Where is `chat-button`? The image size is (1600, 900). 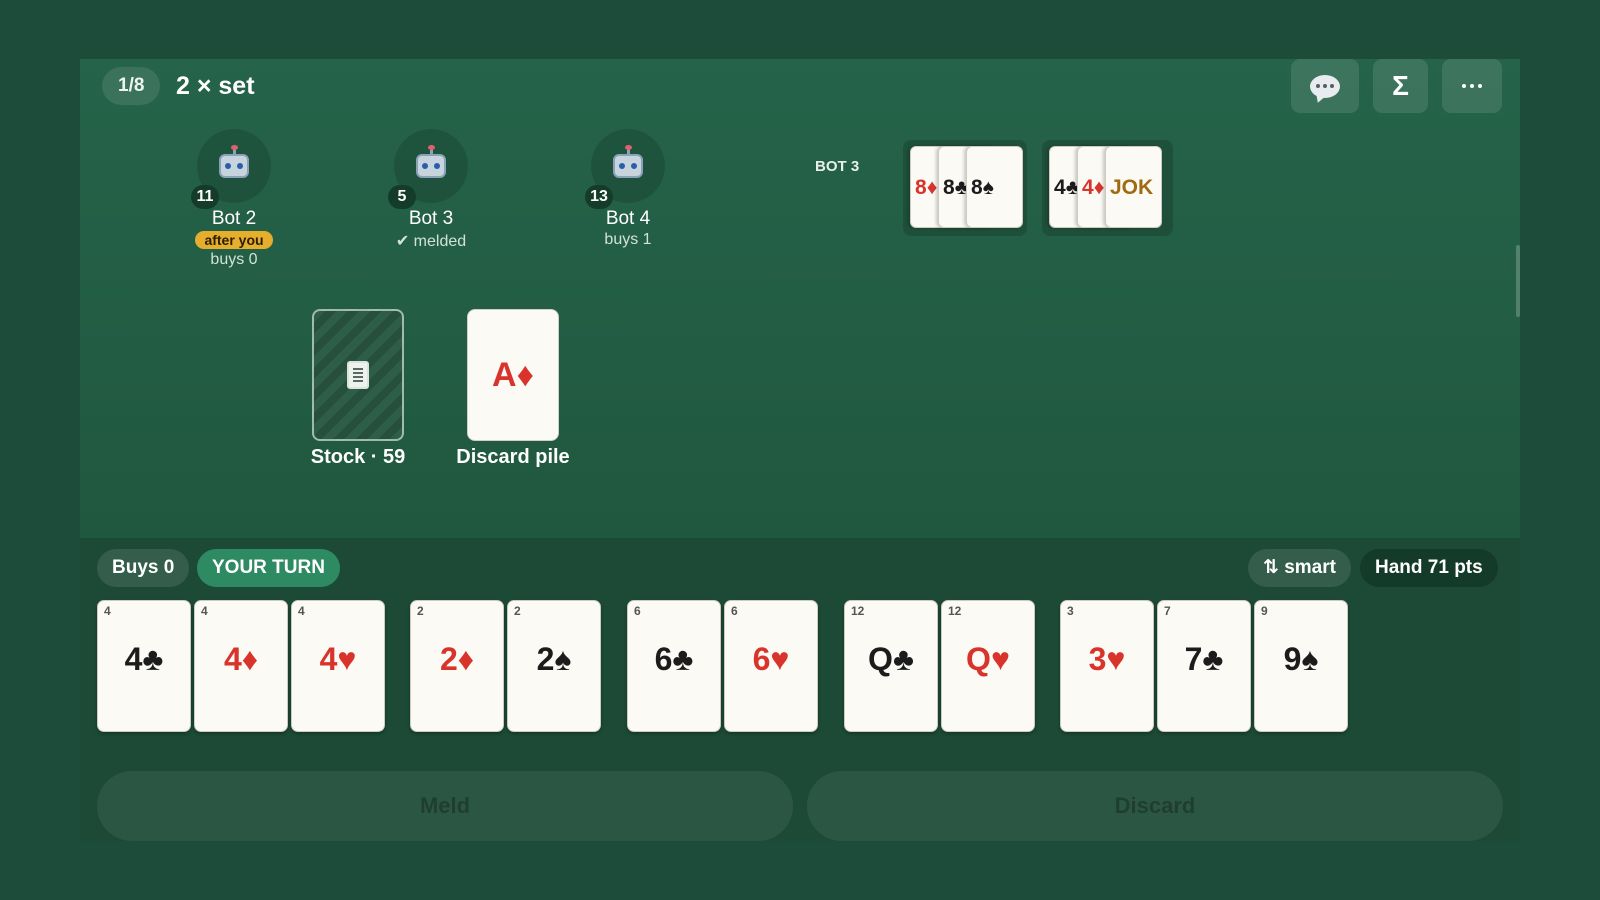 chat-button is located at coordinates (1325, 86).